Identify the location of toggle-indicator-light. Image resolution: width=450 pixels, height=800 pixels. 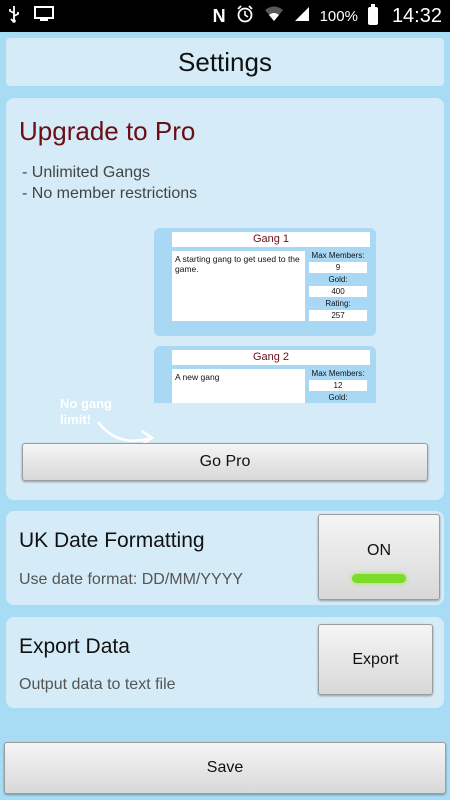
(379, 578).